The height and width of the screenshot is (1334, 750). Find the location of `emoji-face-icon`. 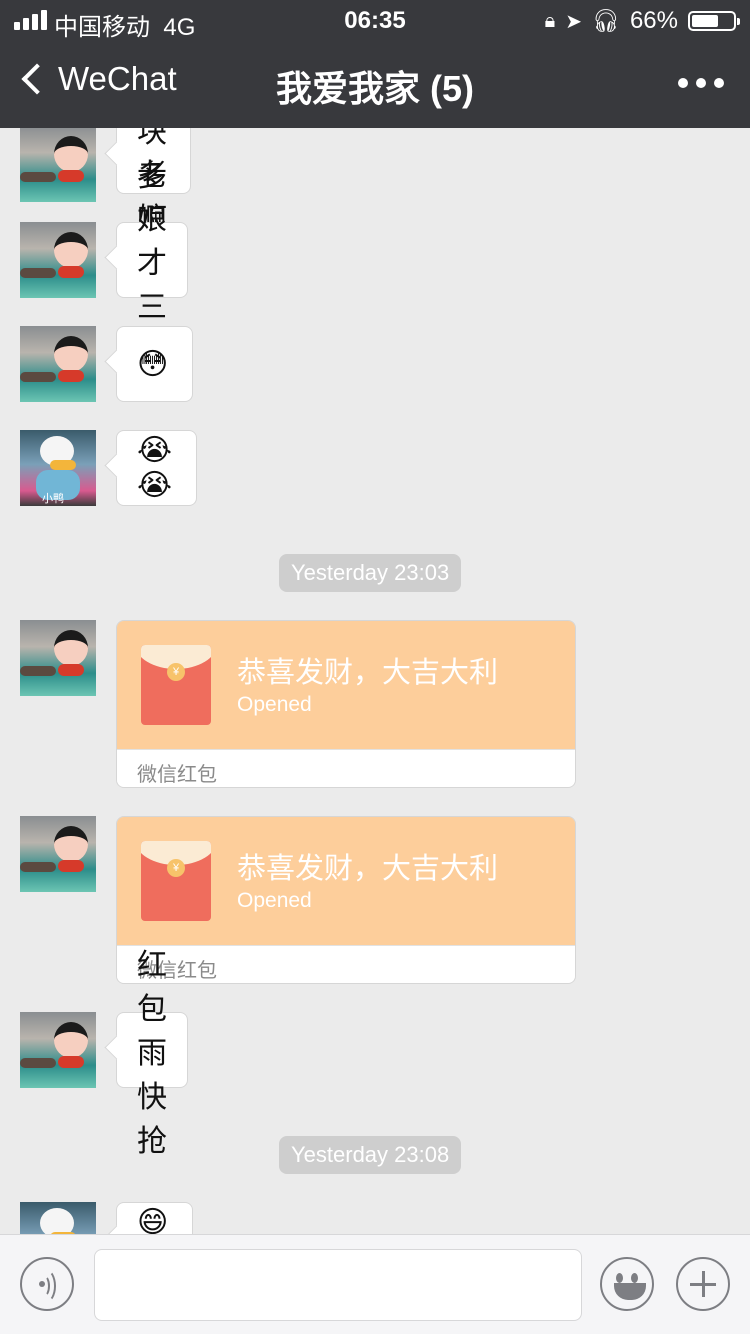

emoji-face-icon is located at coordinates (619, 1278).